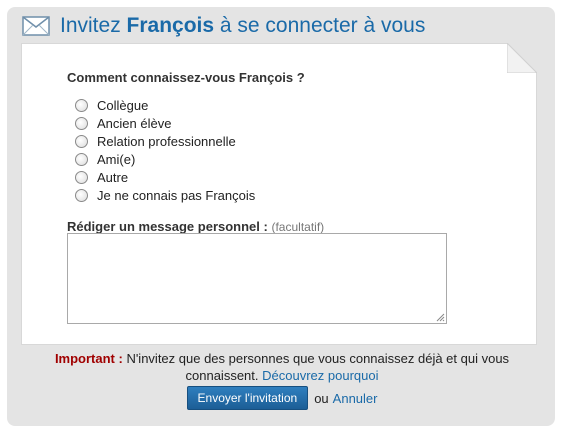  Describe the element at coordinates (36, 26) in the screenshot. I see `envelope-icon` at that location.